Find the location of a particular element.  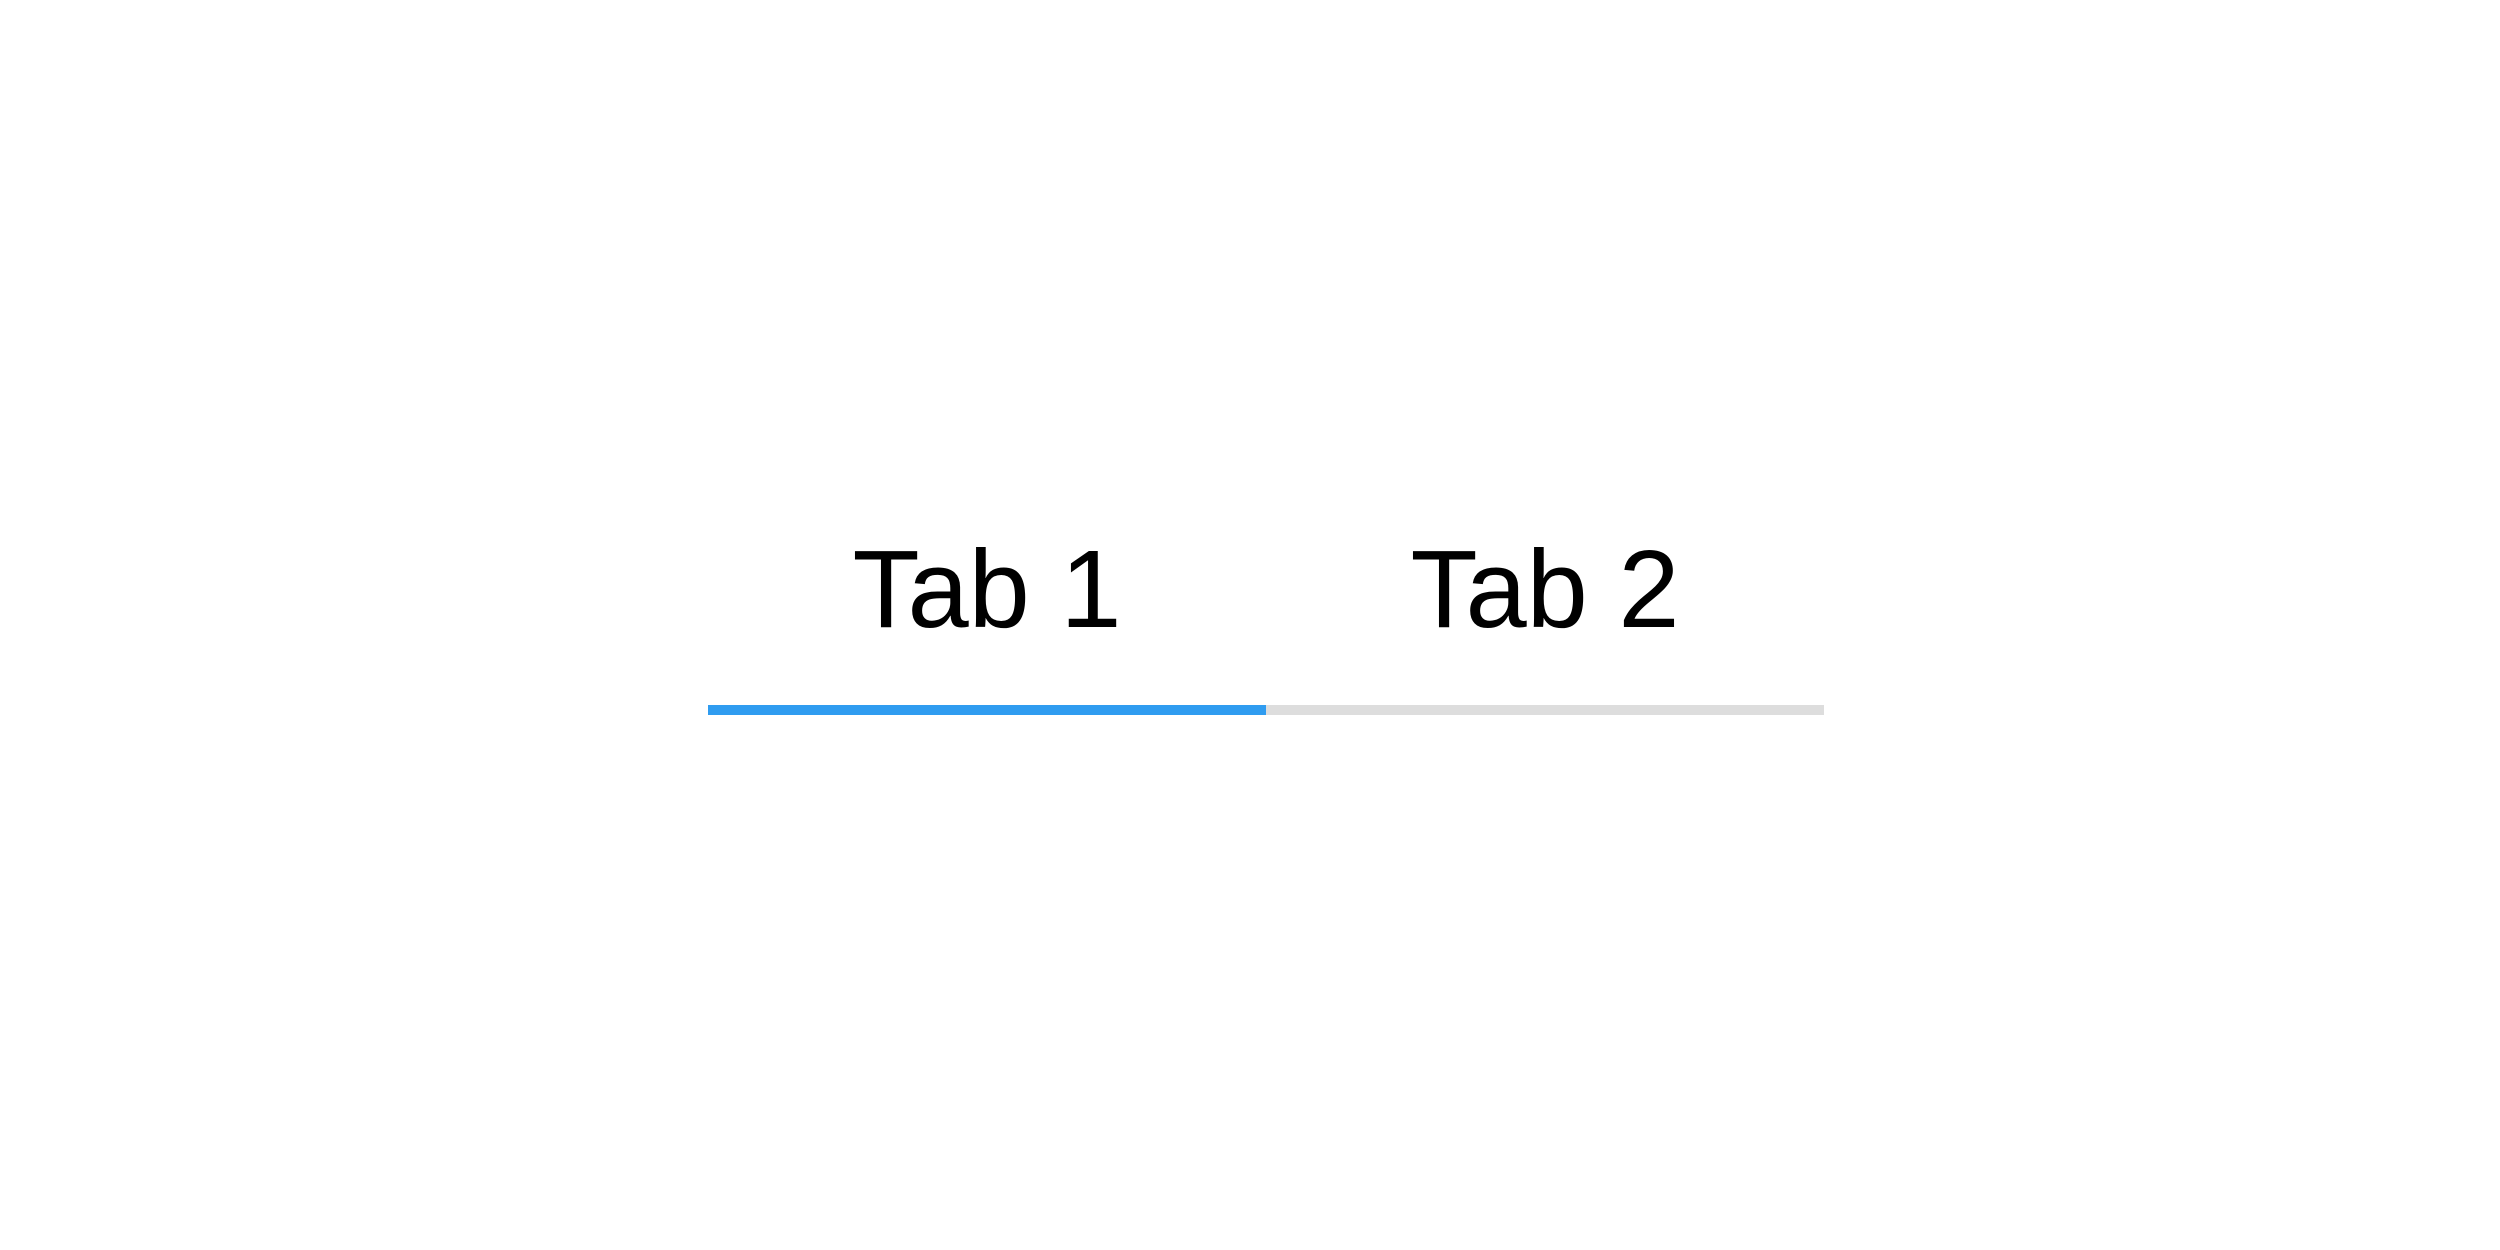

tab-1-active-indicator is located at coordinates (987, 710).